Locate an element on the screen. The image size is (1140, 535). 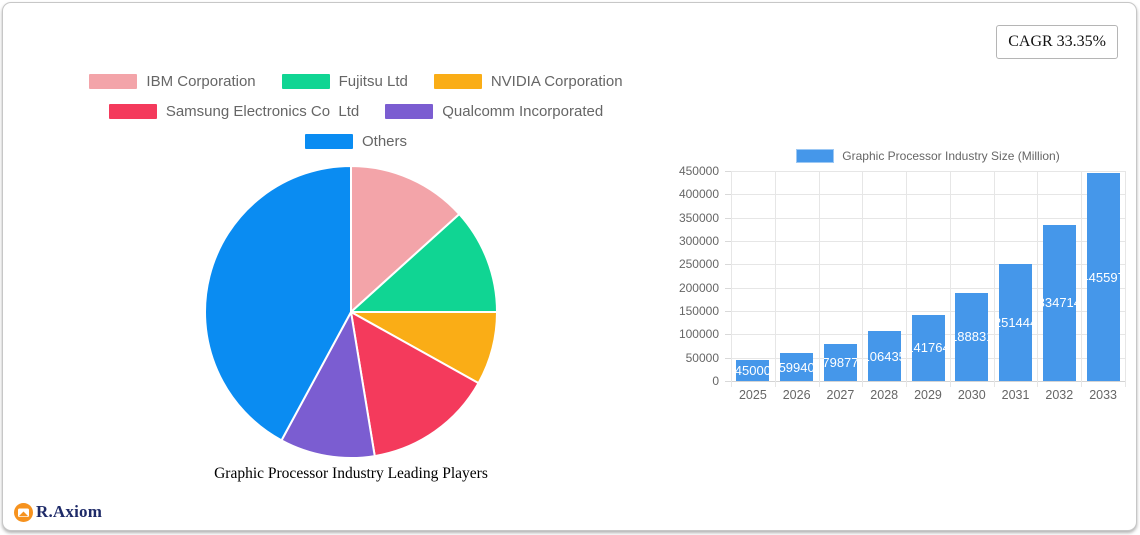
legend-label: Qualcomm Incorporated is located at coordinates (523, 111).